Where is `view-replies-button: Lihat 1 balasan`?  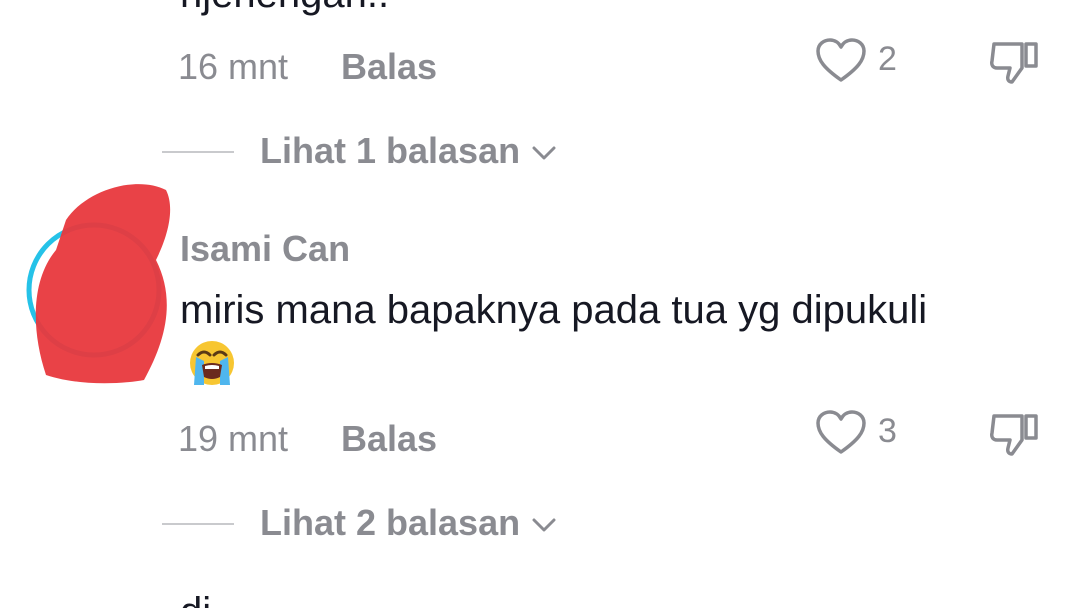
view-replies-button: Lihat 1 balasan is located at coordinates (408, 151).